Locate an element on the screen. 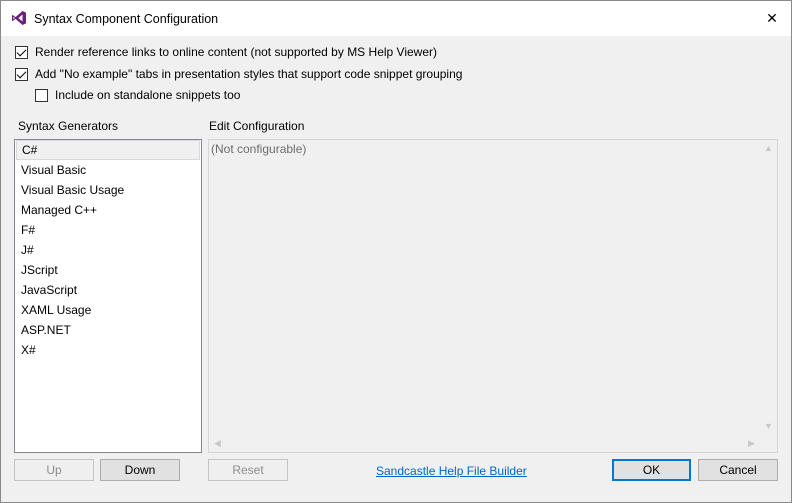 The width and height of the screenshot is (792, 503). sandcastle-help-link: Sandcastle Help File Builder is located at coordinates (451, 471).